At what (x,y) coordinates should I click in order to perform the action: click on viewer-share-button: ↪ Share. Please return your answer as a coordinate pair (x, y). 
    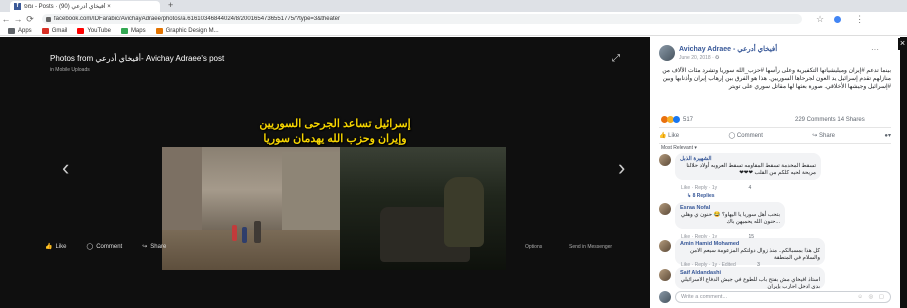
    Looking at the image, I should click on (154, 247).